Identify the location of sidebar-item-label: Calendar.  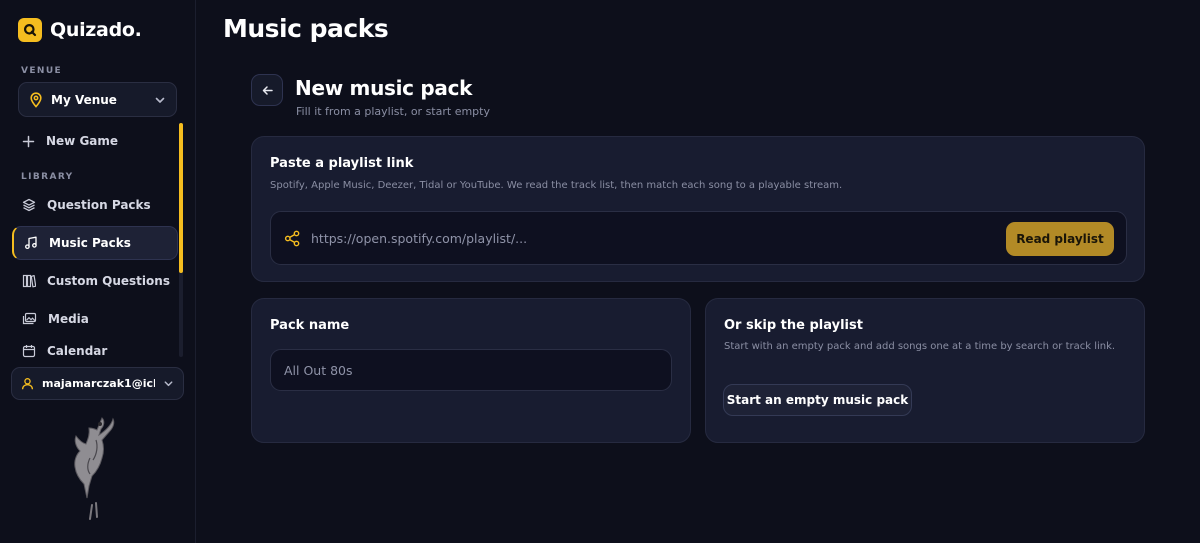
(77, 351).